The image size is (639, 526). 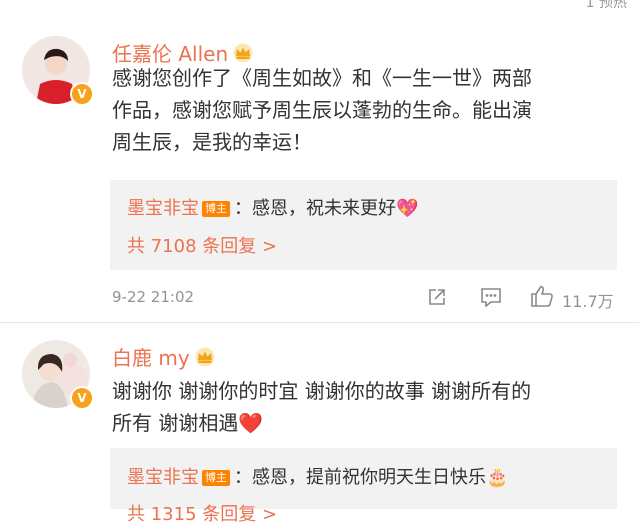 I want to click on reply-text: ：感恩，祝未来更好, so click(x=315, y=208).